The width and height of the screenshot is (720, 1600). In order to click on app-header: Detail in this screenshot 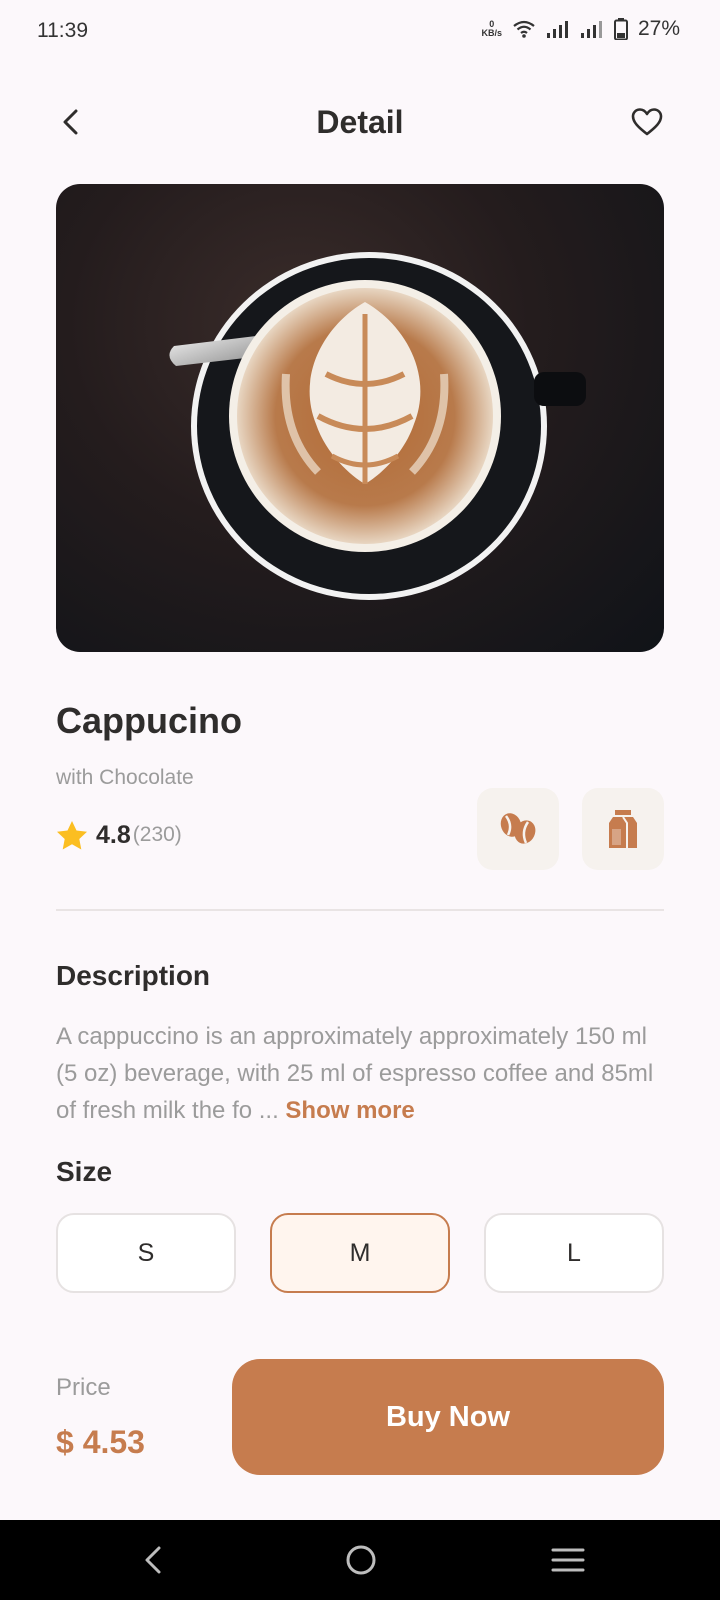, I will do `click(360, 122)`.